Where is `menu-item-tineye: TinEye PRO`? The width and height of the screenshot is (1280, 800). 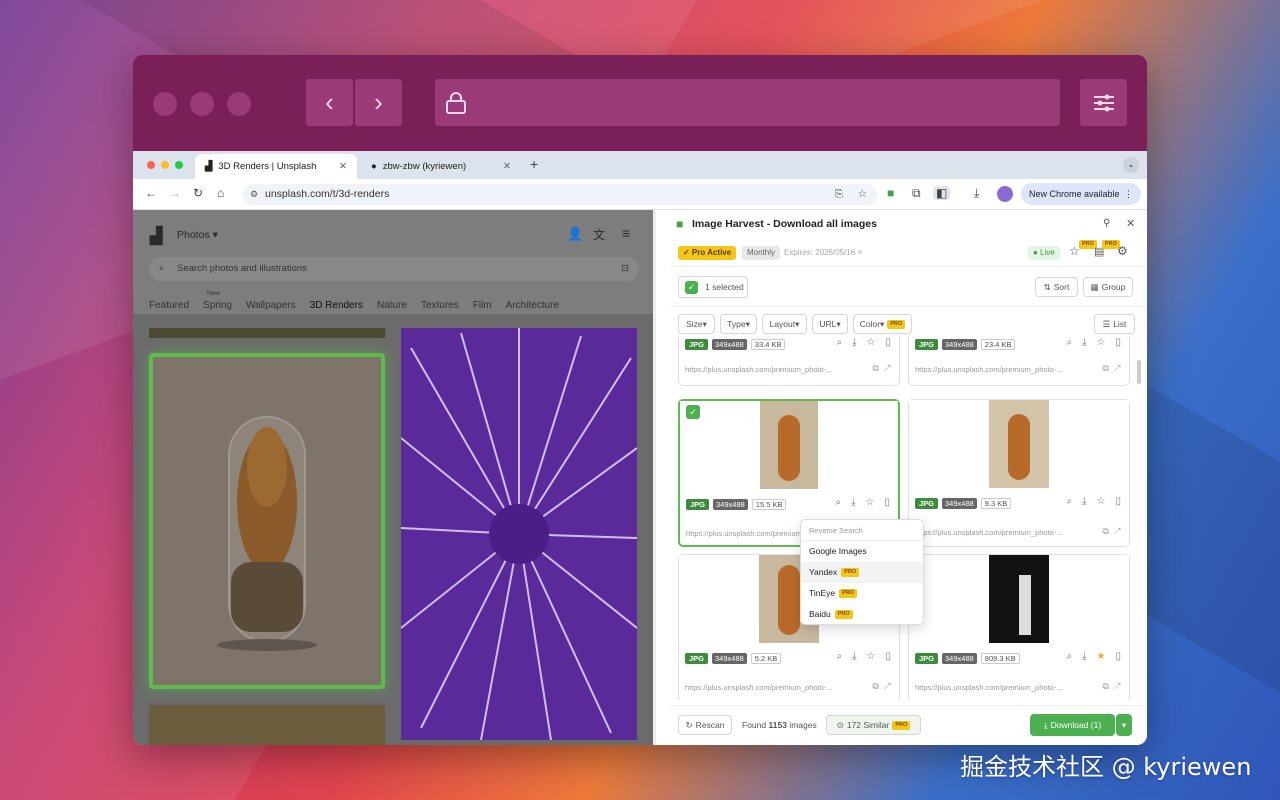
menu-item-tineye: TinEye PRO is located at coordinates (862, 593).